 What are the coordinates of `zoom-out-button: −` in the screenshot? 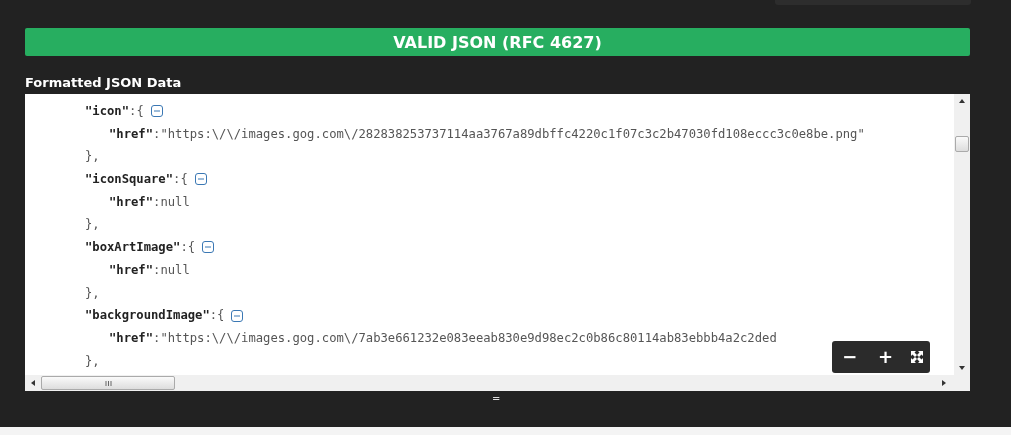 It's located at (850, 357).